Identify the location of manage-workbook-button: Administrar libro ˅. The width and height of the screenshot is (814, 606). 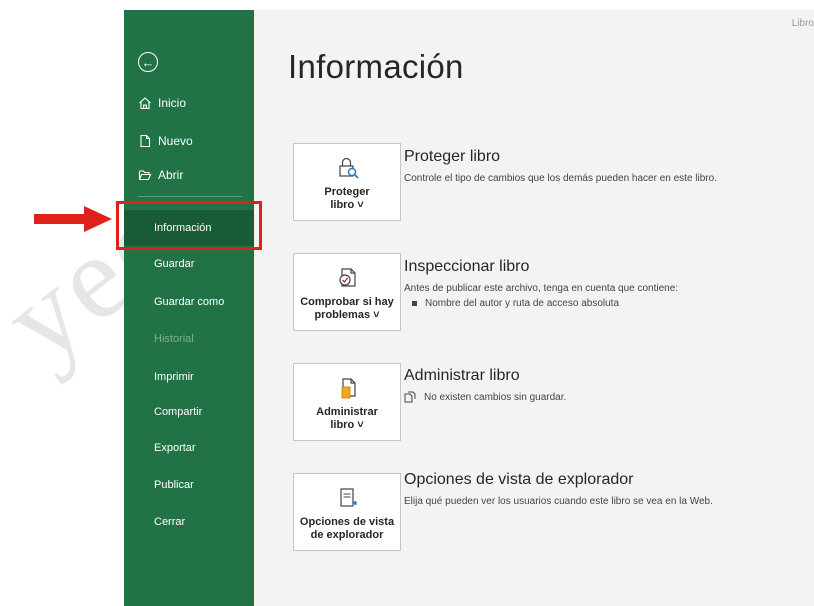
(347, 402).